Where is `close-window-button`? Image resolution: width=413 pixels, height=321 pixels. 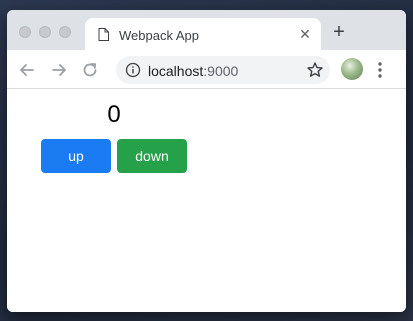 close-window-button is located at coordinates (25, 32).